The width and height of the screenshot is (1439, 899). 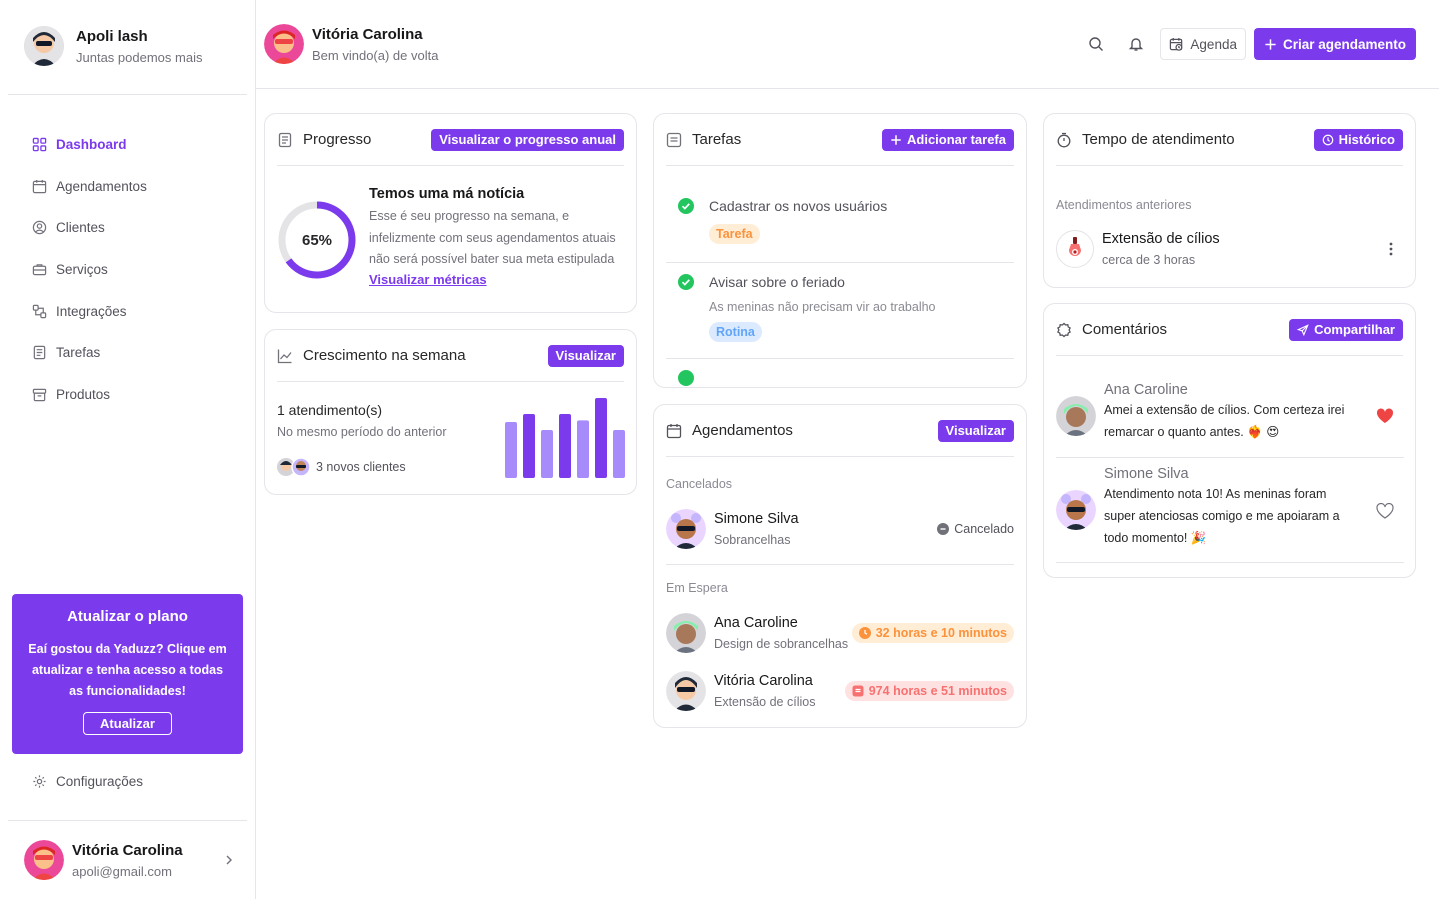 I want to click on agenda-button: Agenda, so click(x=1203, y=44).